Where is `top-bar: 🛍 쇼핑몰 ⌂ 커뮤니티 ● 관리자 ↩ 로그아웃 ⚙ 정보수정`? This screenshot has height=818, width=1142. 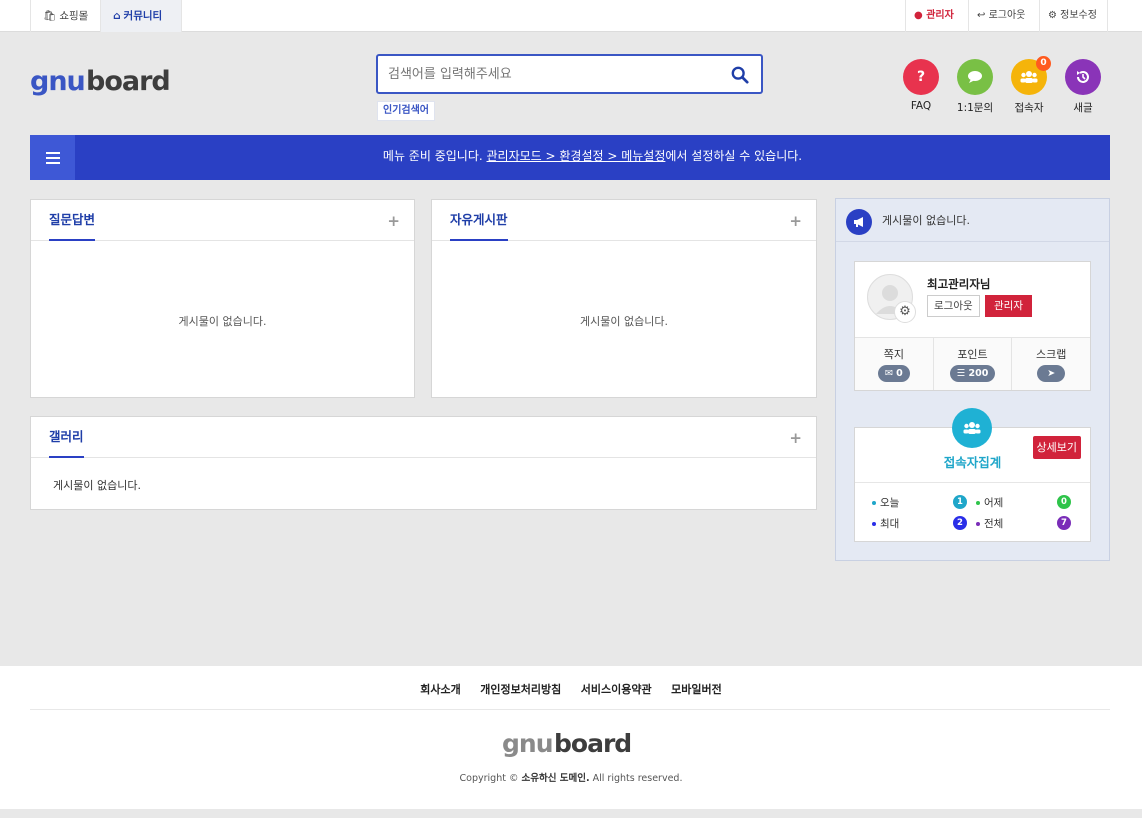
top-bar: 🛍 쇼핑몰 ⌂ 커뮤니티 ● 관리자 ↩ 로그아웃 ⚙ 정보수정 is located at coordinates (571, 16).